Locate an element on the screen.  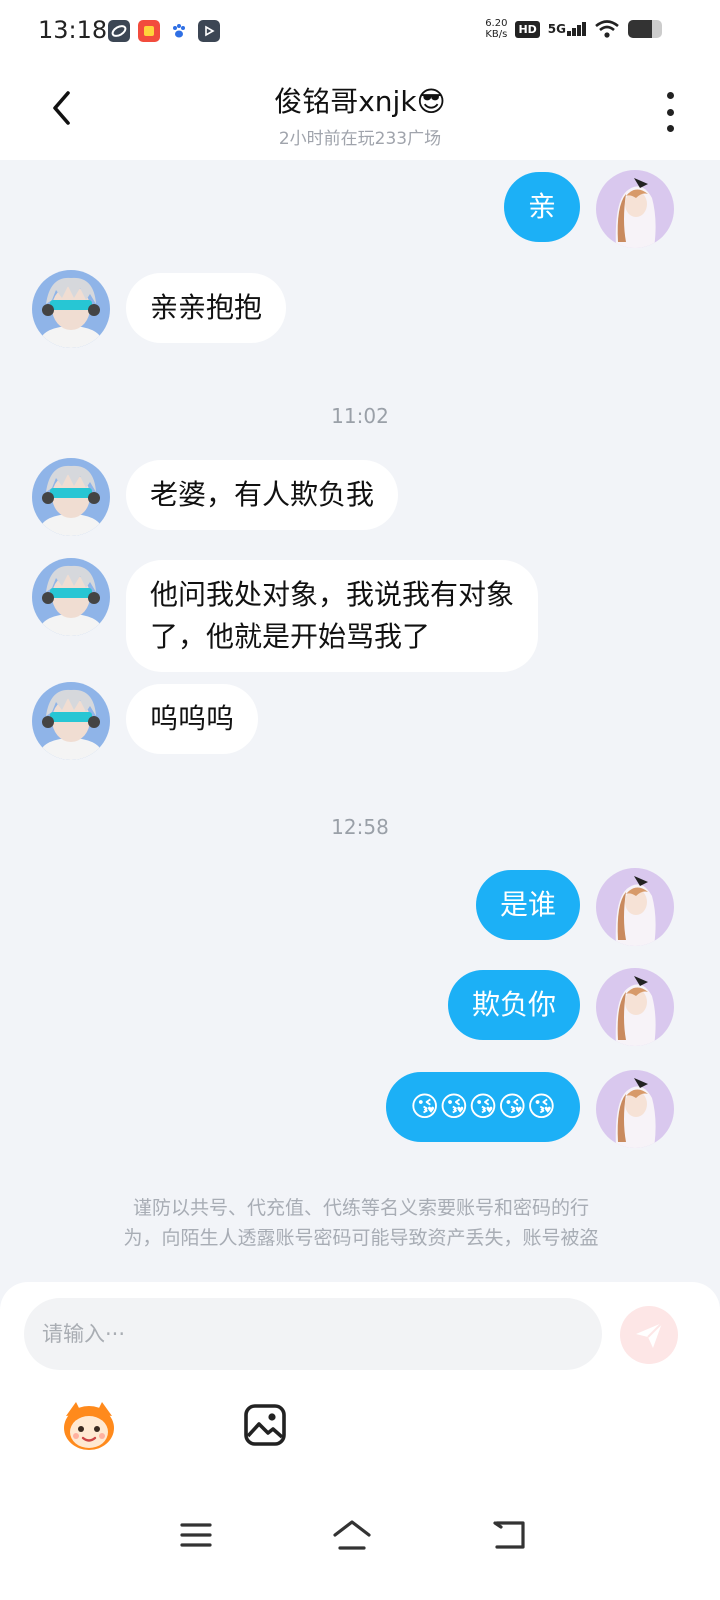
chevron-left-icon is located at coordinates (61, 108).